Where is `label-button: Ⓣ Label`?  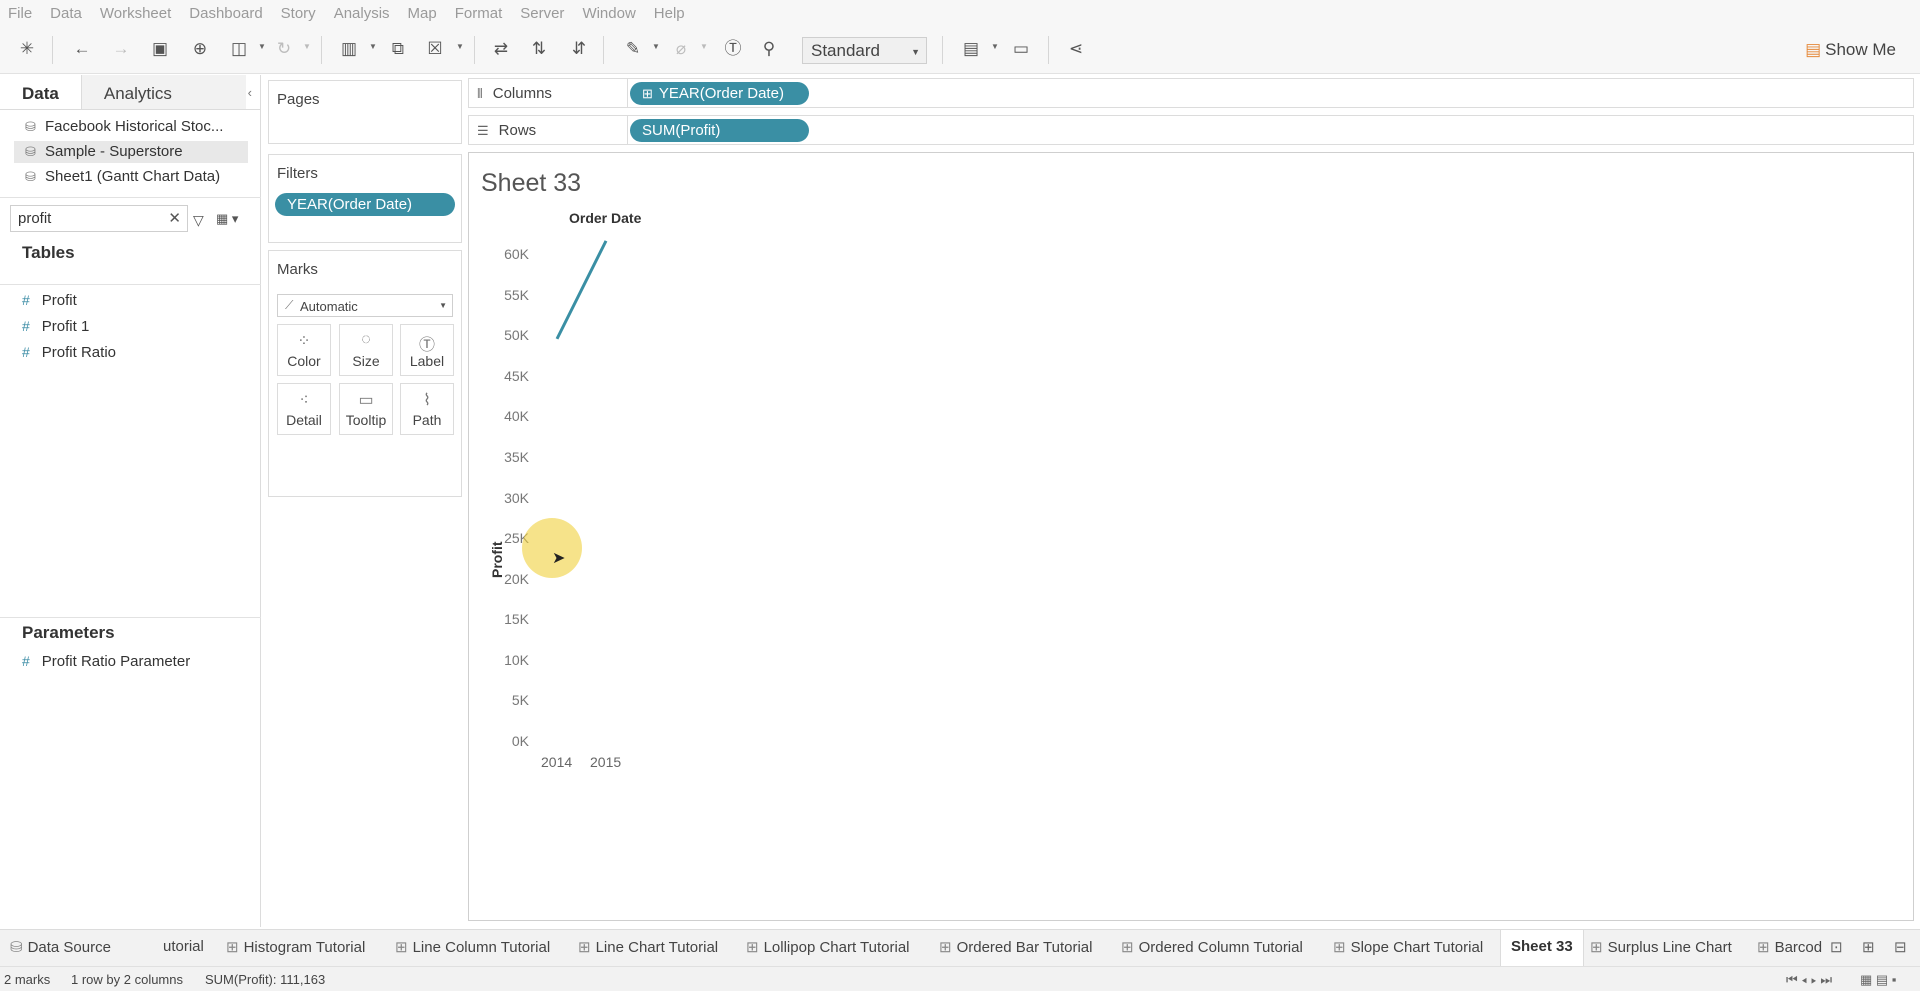
label-button: Ⓣ Label is located at coordinates (427, 350).